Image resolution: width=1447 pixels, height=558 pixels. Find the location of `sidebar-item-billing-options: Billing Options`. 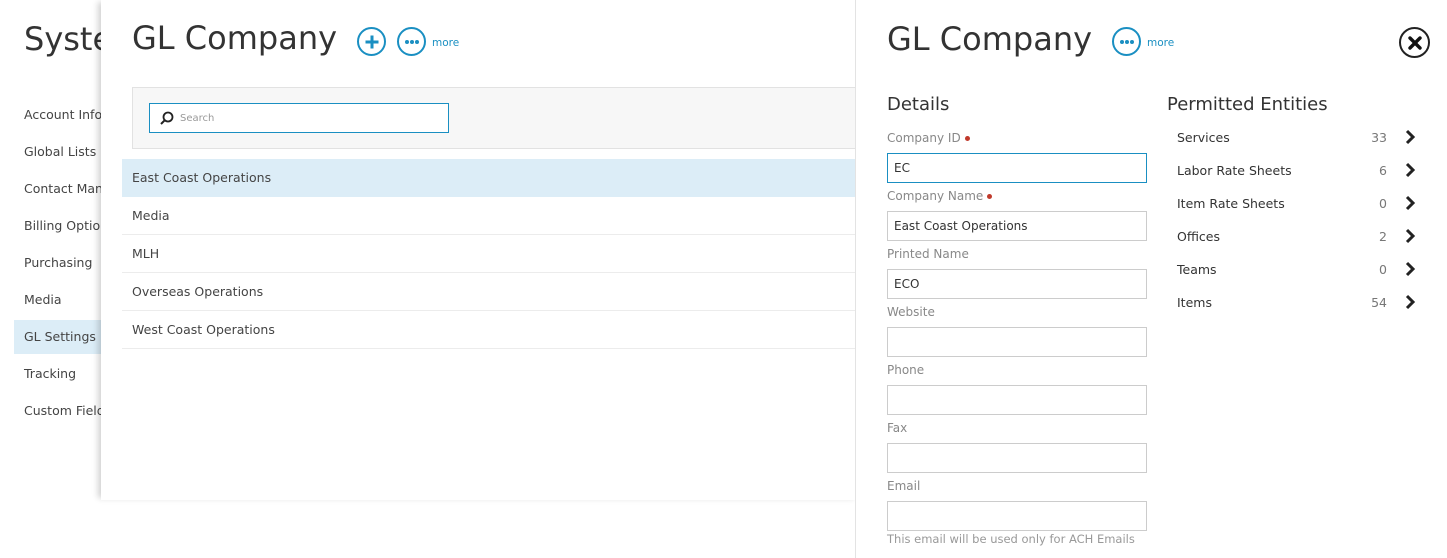

sidebar-item-billing-options: Billing Options is located at coordinates (62, 226).